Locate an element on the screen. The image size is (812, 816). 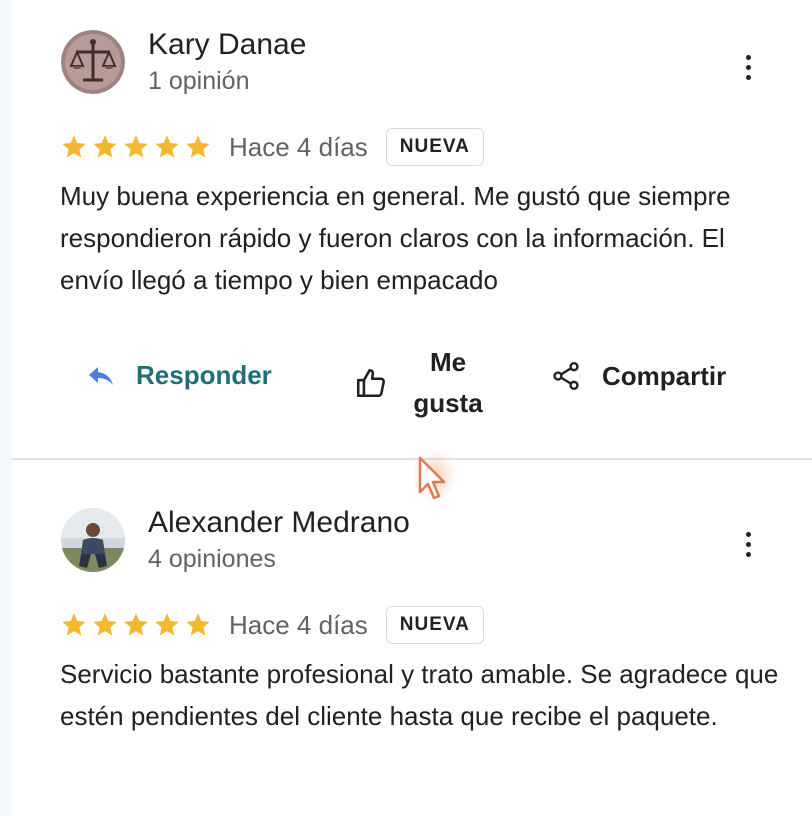
like-label: Me gusta is located at coordinates (448, 383).